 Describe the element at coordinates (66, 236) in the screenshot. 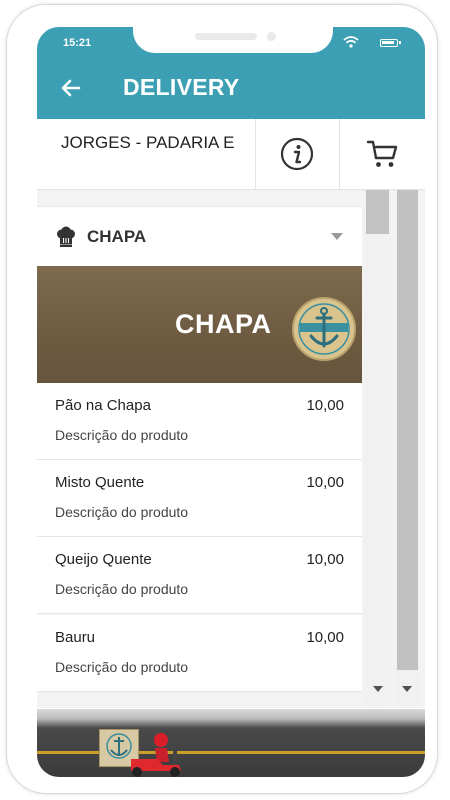

I see `chef-hat-icon` at that location.